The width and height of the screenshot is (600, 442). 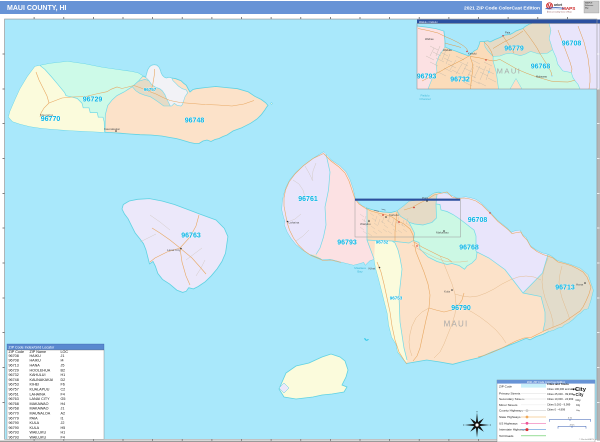 I want to click on svg-text: MAUI COUNTY, HI, so click(x=37, y=8).